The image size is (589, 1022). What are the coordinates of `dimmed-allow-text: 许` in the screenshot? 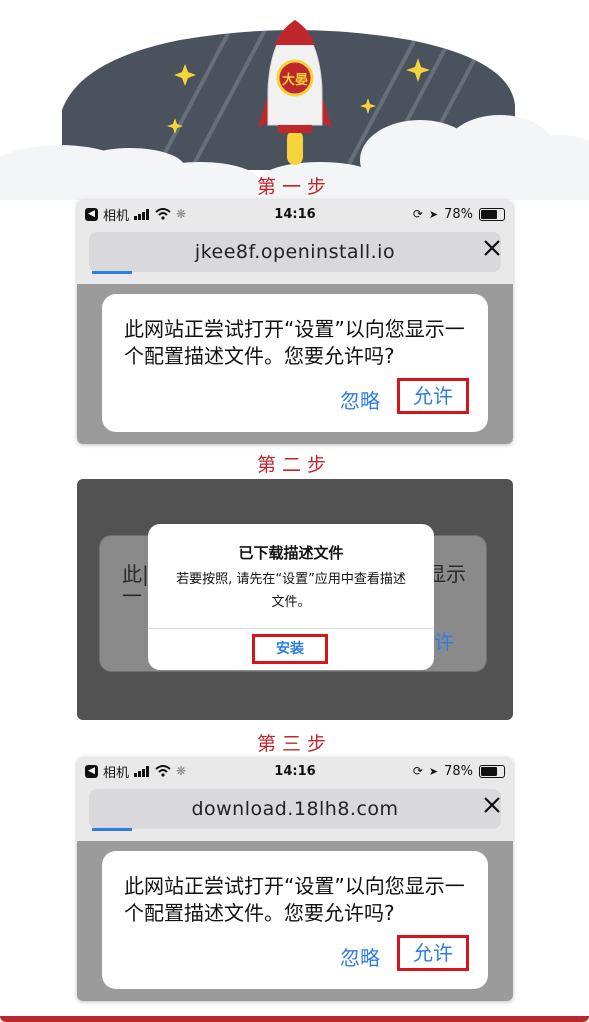 It's located at (444, 642).